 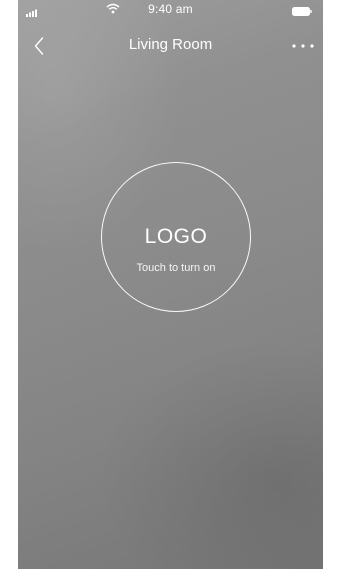 I want to click on more-horizontal-icon, so click(x=303, y=46).